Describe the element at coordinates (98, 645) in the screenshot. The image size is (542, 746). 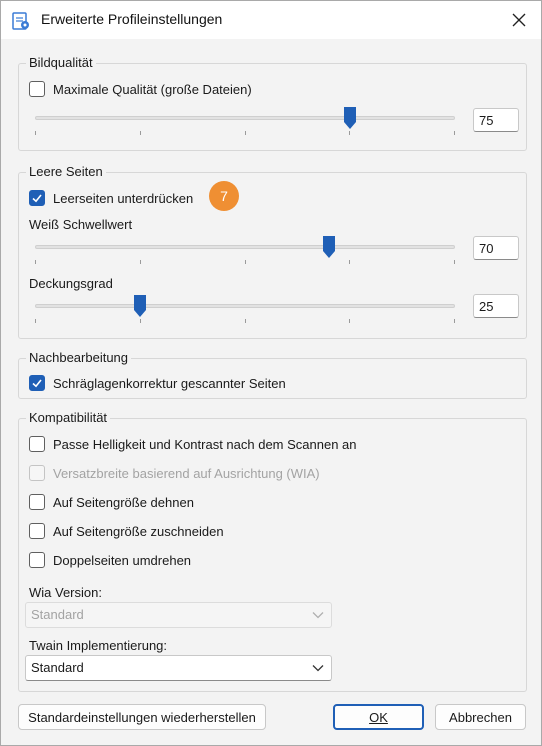
I see `twain-label: Twain Implementierung:` at that location.